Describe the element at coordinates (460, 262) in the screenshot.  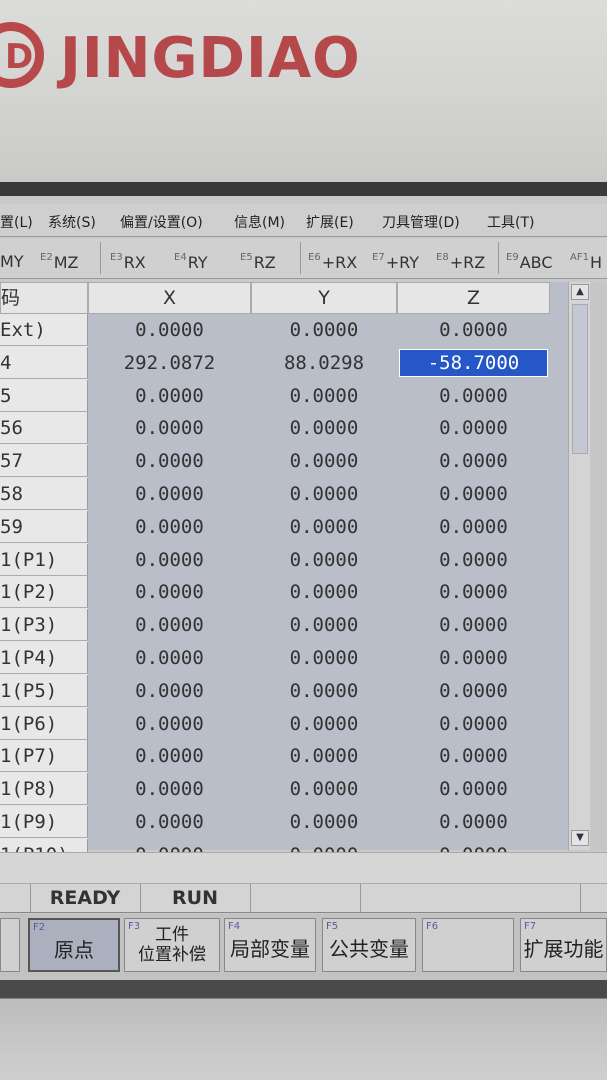
I see `fkey-plus-rz: E8+RZ` at that location.